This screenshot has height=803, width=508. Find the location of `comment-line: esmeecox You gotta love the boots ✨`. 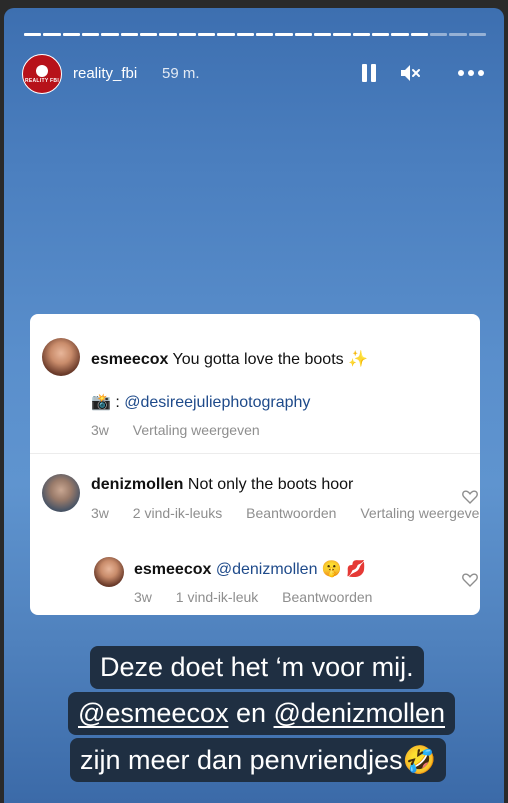

comment-line: esmeecox You gotta love the boots ✨ is located at coordinates (229, 359).